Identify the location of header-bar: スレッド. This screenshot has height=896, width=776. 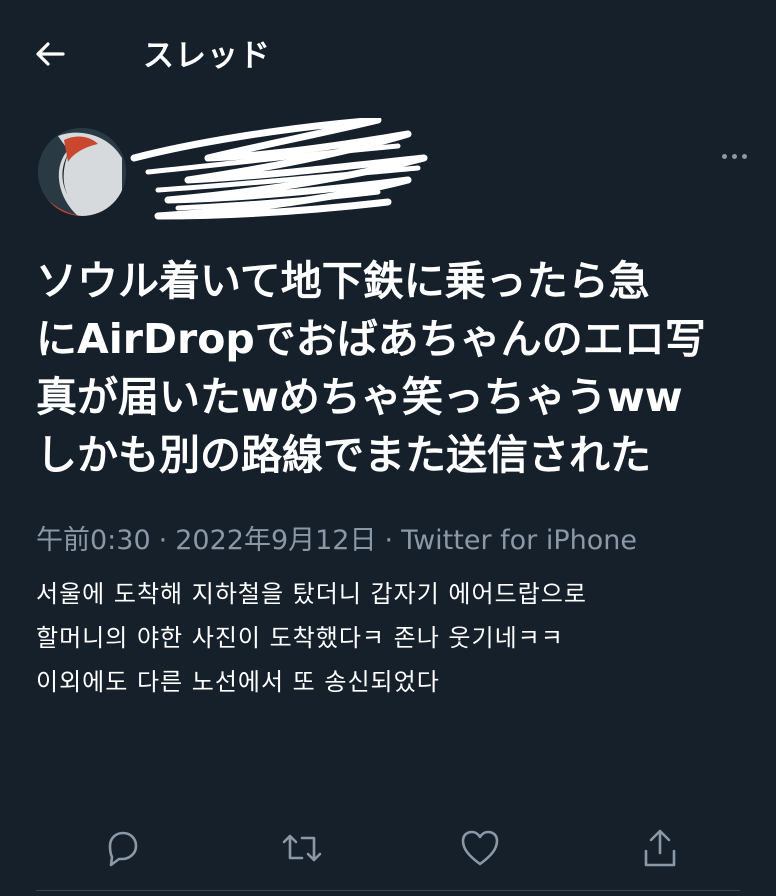
(388, 52).